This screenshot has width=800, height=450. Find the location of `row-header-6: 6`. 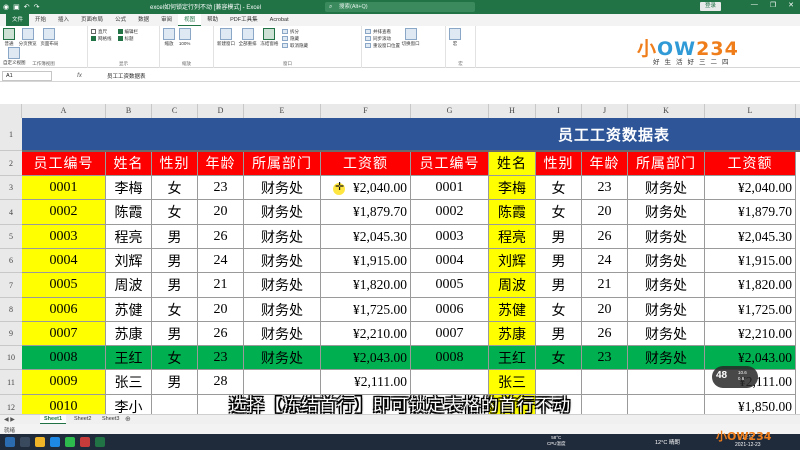

row-header-6: 6 is located at coordinates (11, 261).